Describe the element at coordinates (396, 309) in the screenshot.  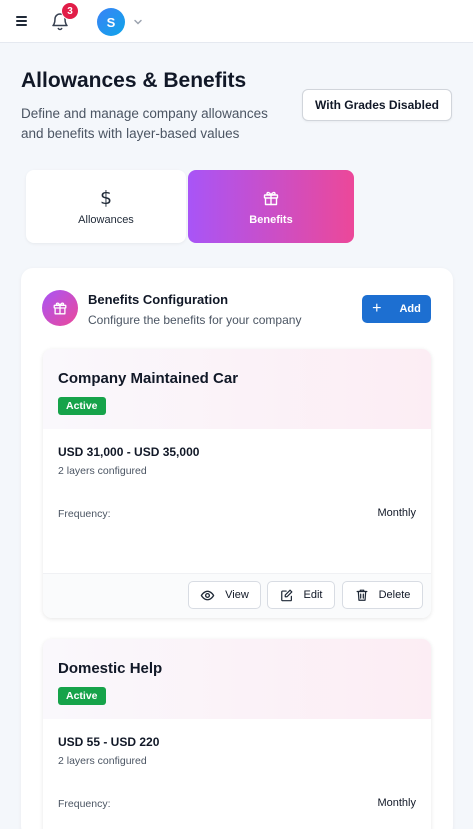
I see `add-benefit-button: + Add` at that location.